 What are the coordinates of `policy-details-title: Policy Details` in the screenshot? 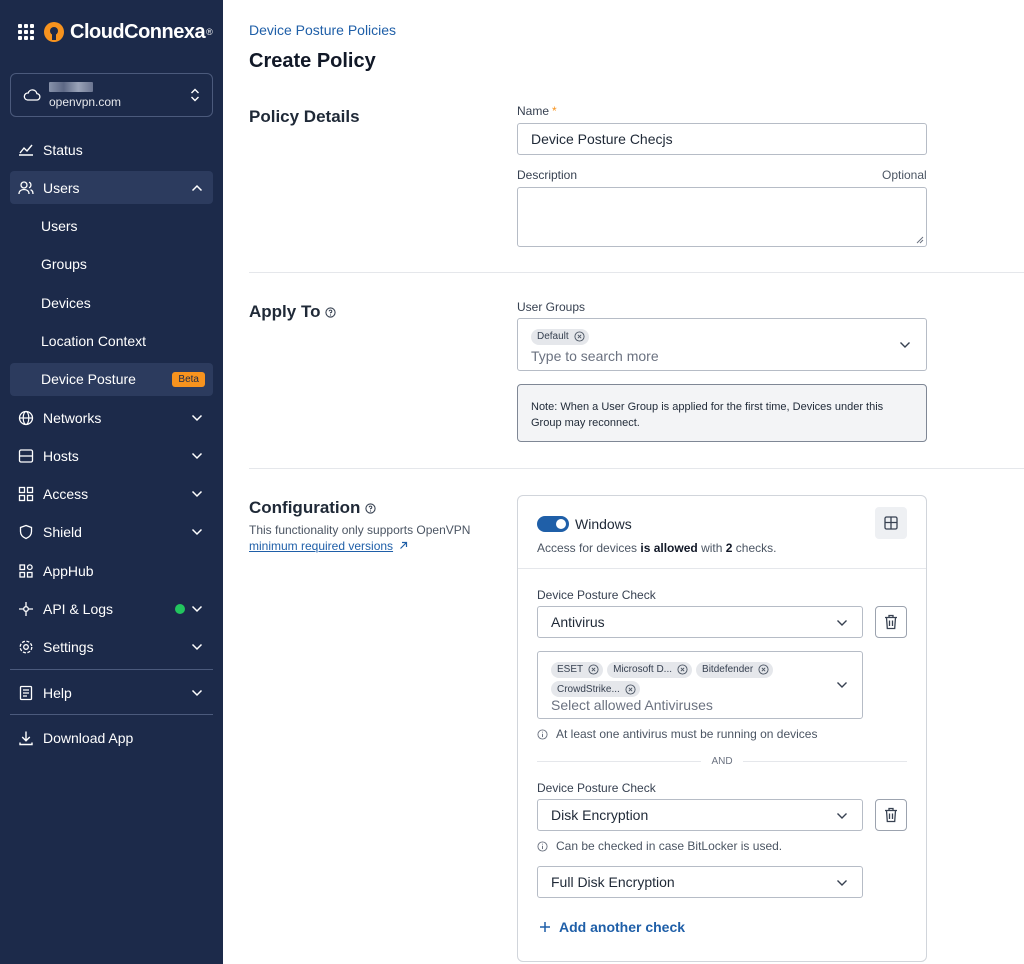 It's located at (304, 117).